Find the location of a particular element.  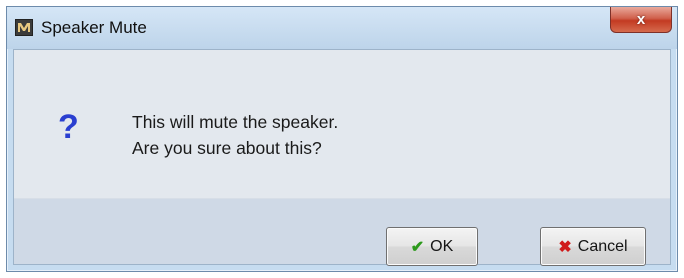

cross-icon: ✖ is located at coordinates (565, 247).